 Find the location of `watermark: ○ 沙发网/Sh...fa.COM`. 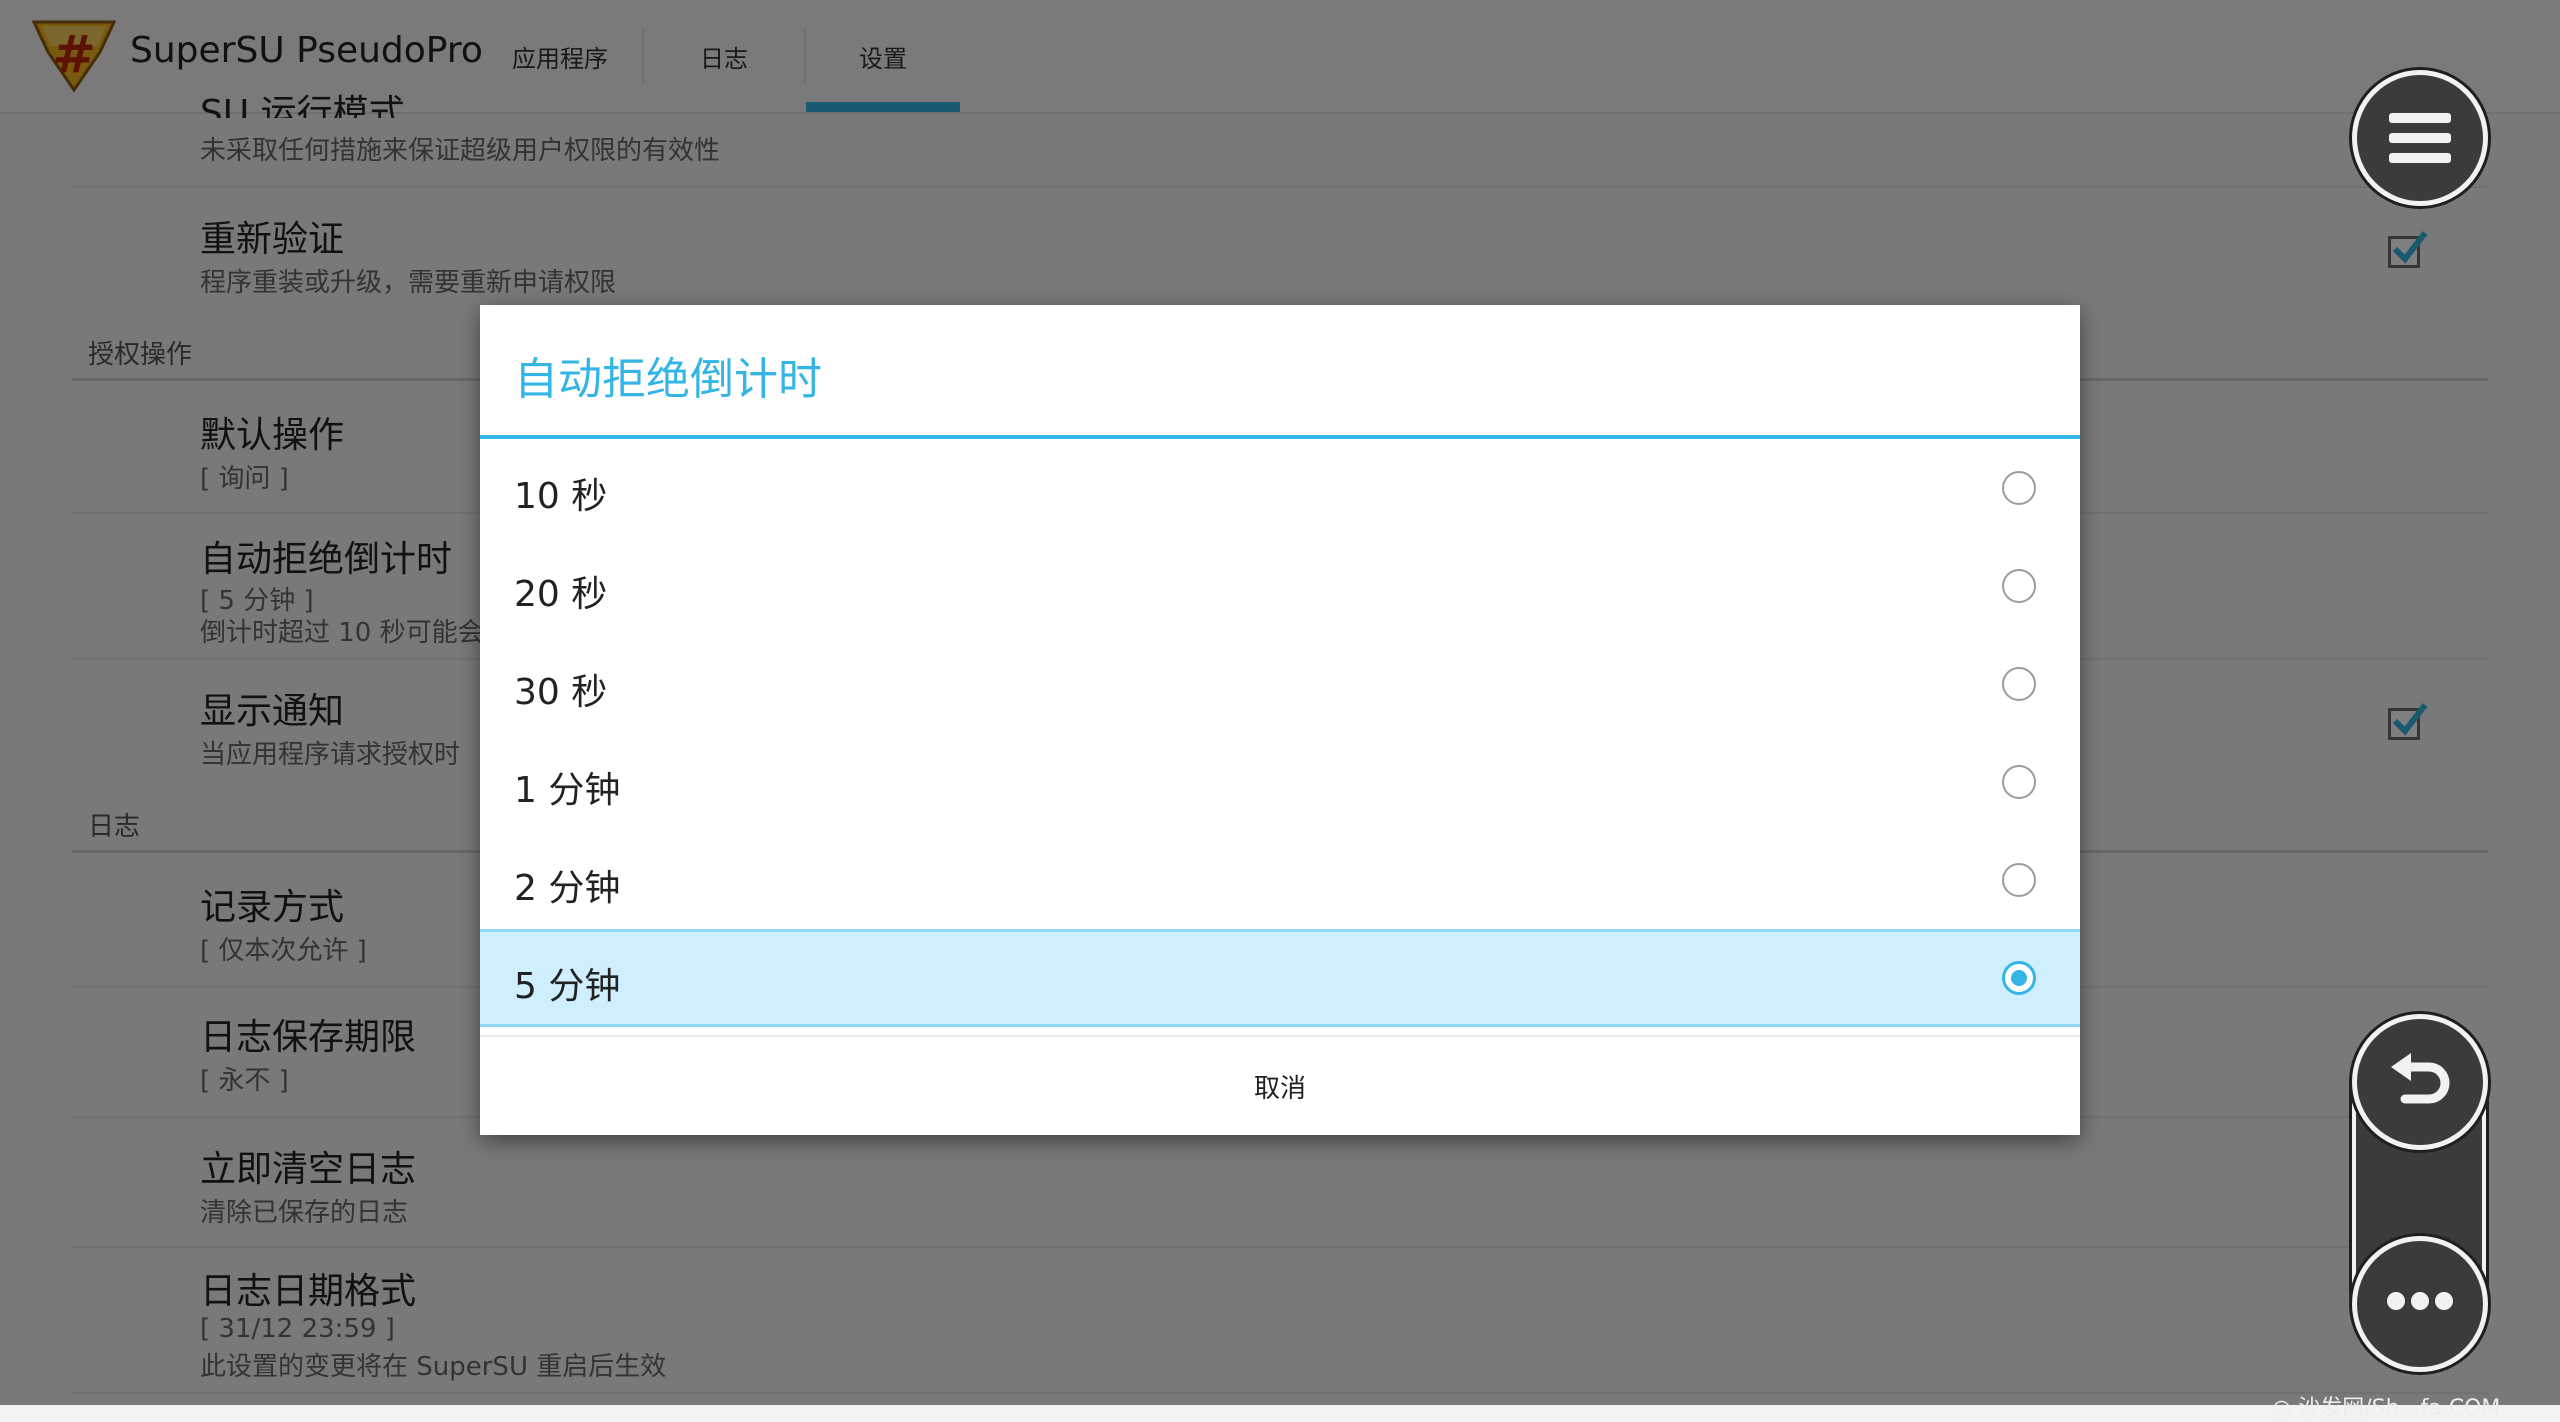

watermark: ○ 沙发网/Sh...fa.COM is located at coordinates (2386, 1408).